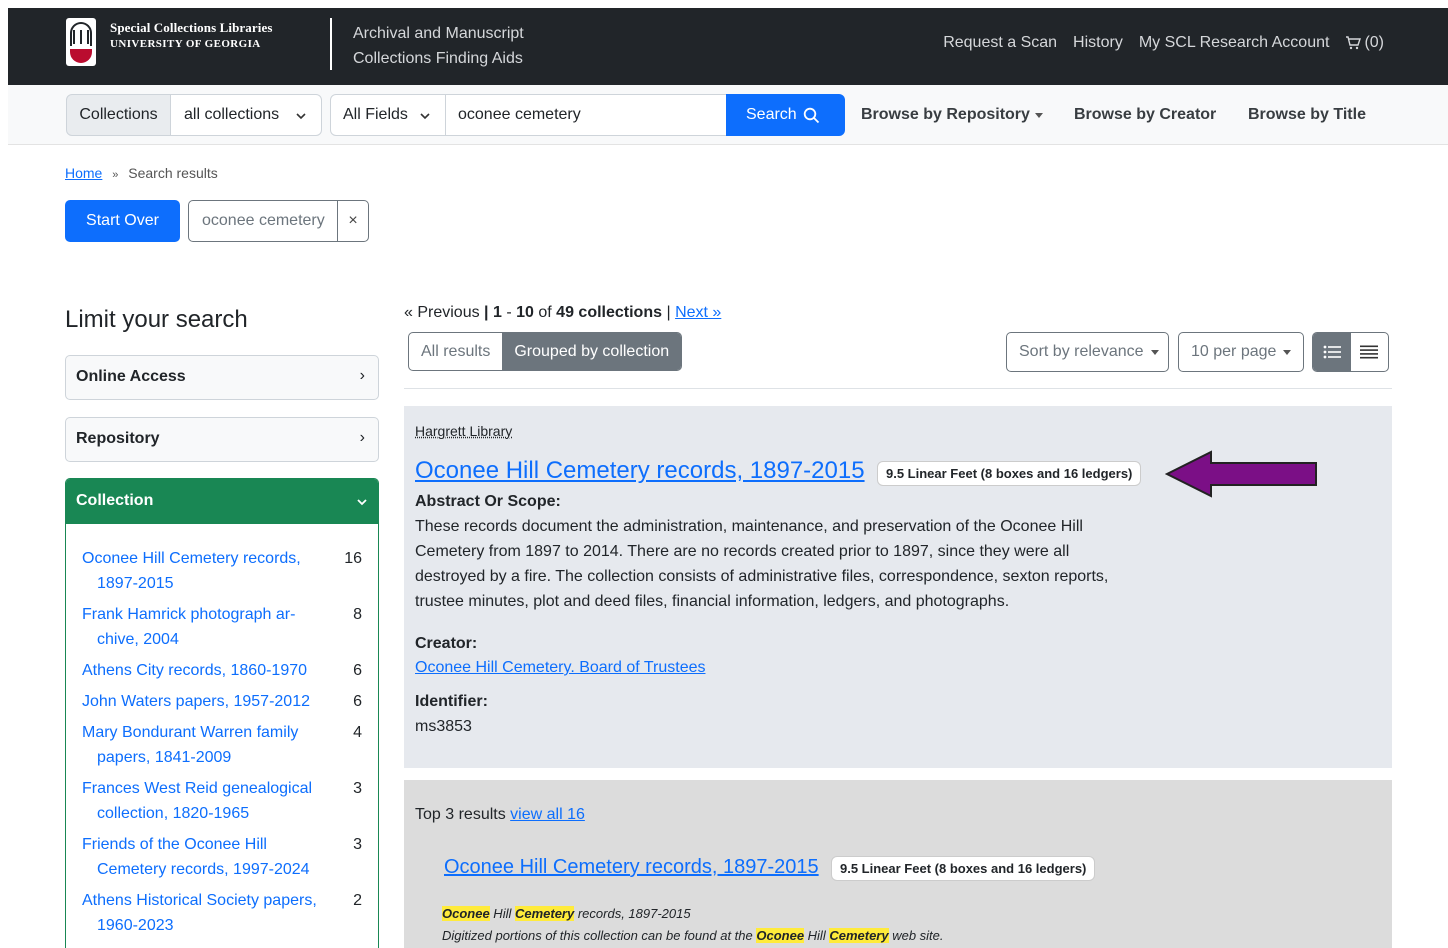 The height and width of the screenshot is (948, 1448). I want to click on search-field-select: All Fields, so click(388, 115).